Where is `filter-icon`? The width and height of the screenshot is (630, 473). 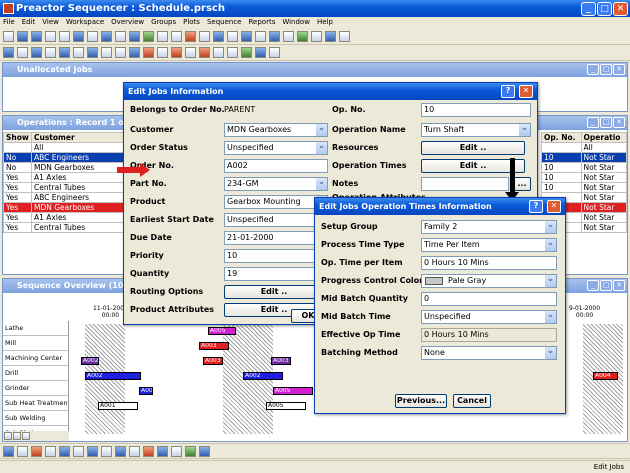 filter-icon is located at coordinates (162, 36).